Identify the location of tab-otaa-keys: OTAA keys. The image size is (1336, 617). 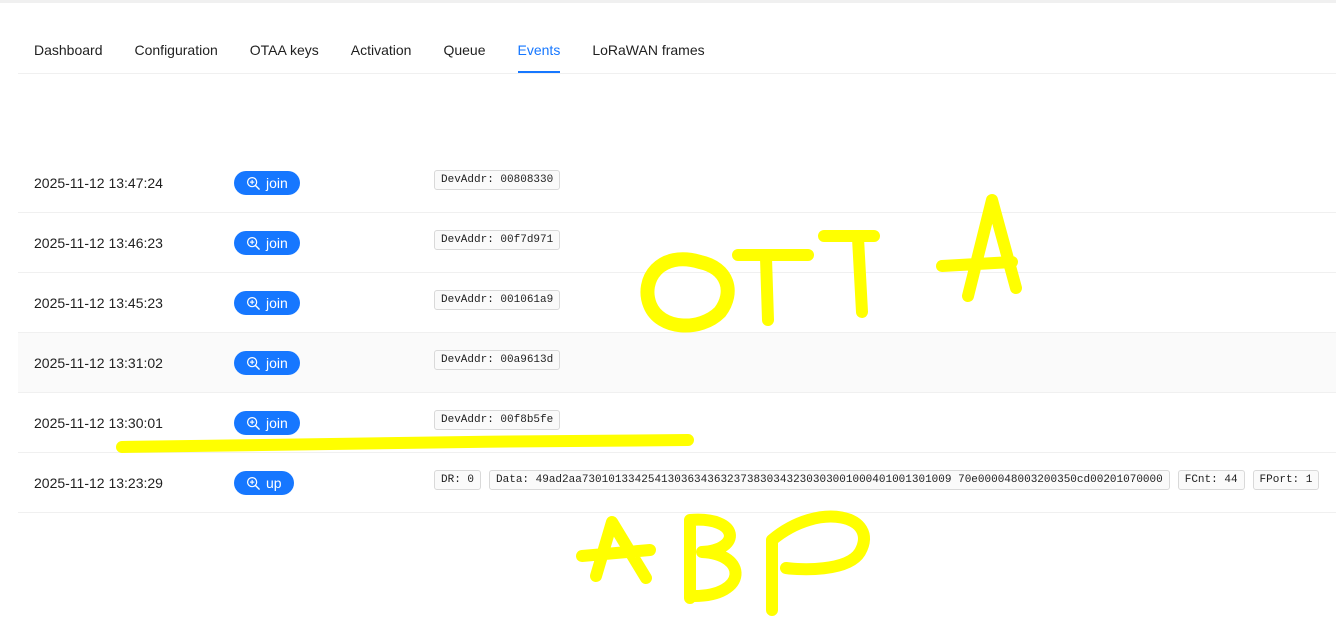
(284, 50).